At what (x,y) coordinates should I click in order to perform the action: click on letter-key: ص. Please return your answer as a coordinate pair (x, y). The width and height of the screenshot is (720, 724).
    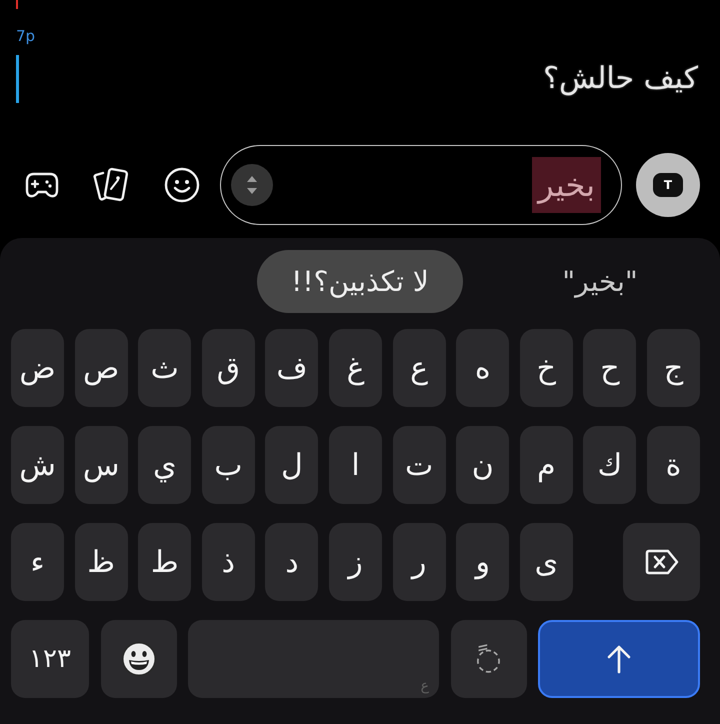
    Looking at the image, I should click on (101, 368).